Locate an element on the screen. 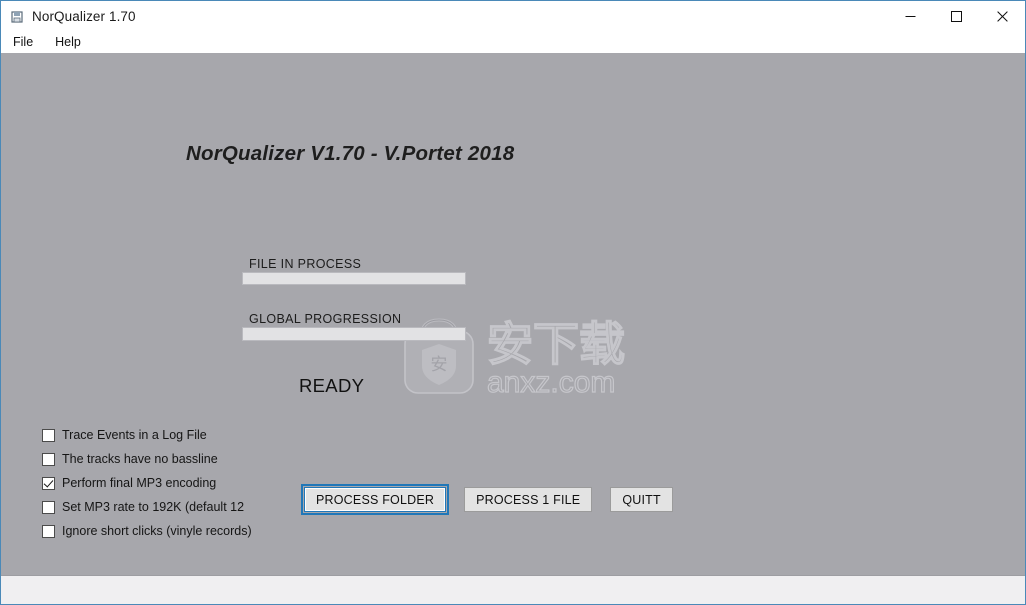 Image resolution: width=1026 pixels, height=605 pixels. global-progression-label: GLOBAL PROGRESSION is located at coordinates (325, 319).